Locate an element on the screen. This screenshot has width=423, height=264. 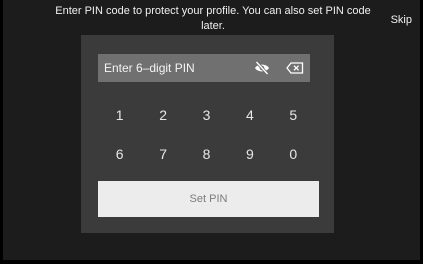
key-5: 5 is located at coordinates (293, 115).